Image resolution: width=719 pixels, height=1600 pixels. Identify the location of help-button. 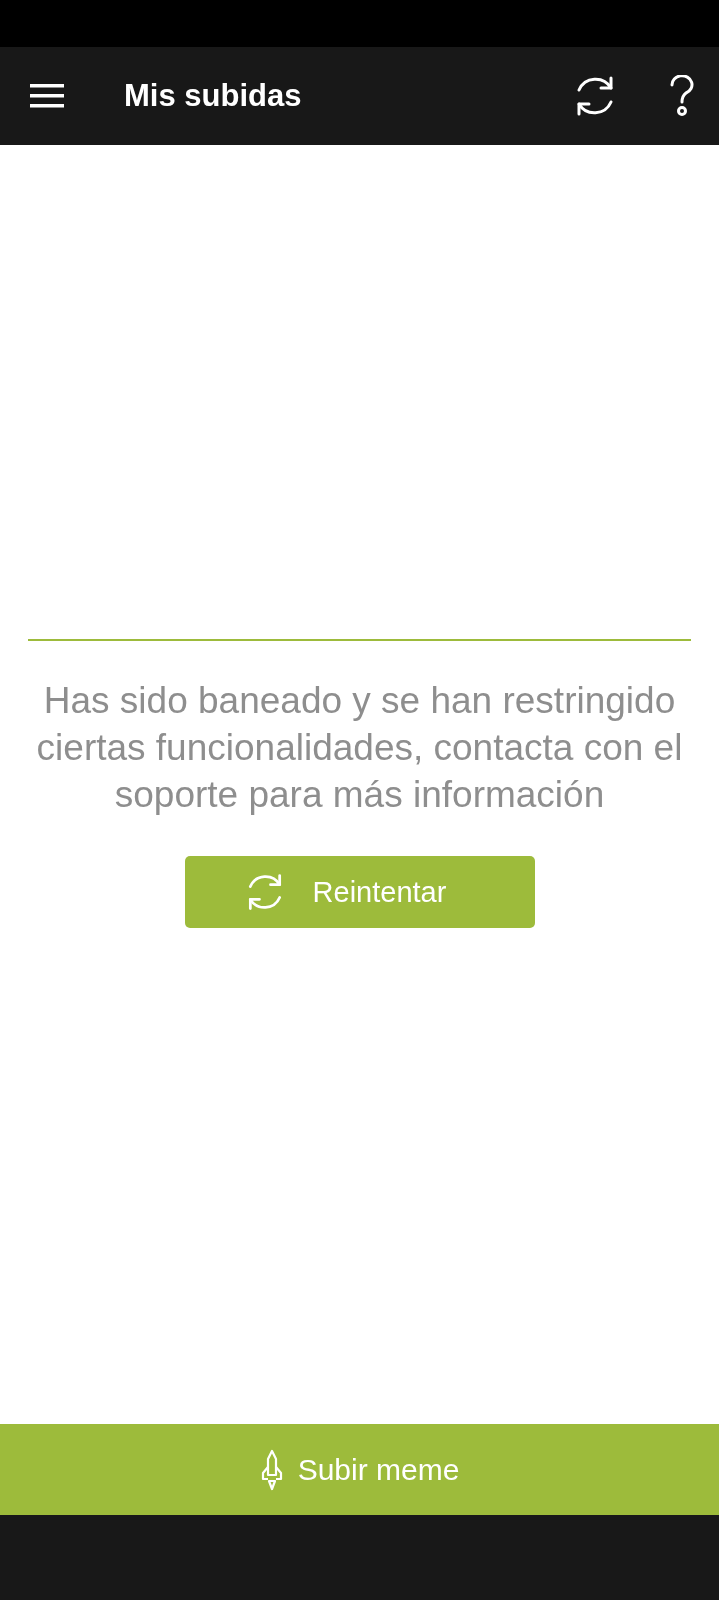
(682, 96).